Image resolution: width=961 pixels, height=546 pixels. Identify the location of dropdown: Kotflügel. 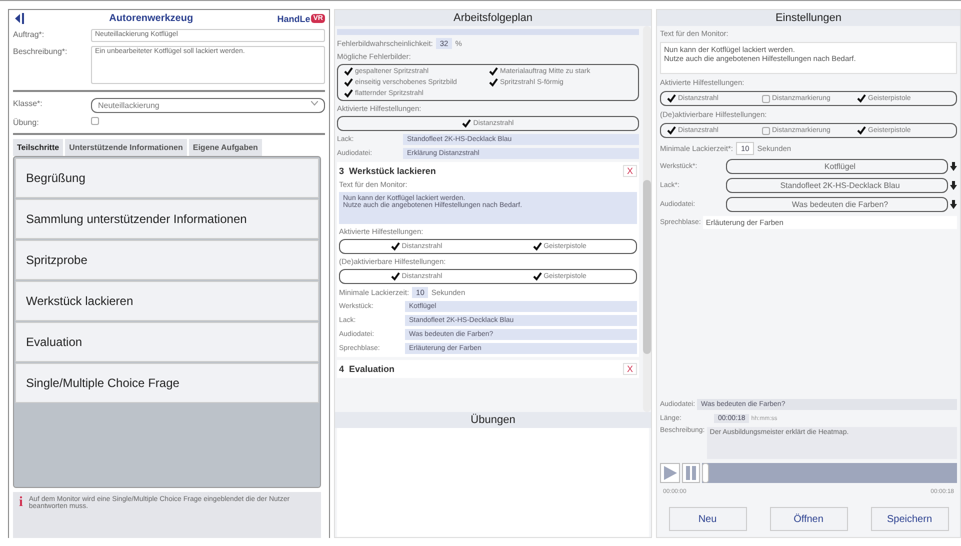
(837, 166).